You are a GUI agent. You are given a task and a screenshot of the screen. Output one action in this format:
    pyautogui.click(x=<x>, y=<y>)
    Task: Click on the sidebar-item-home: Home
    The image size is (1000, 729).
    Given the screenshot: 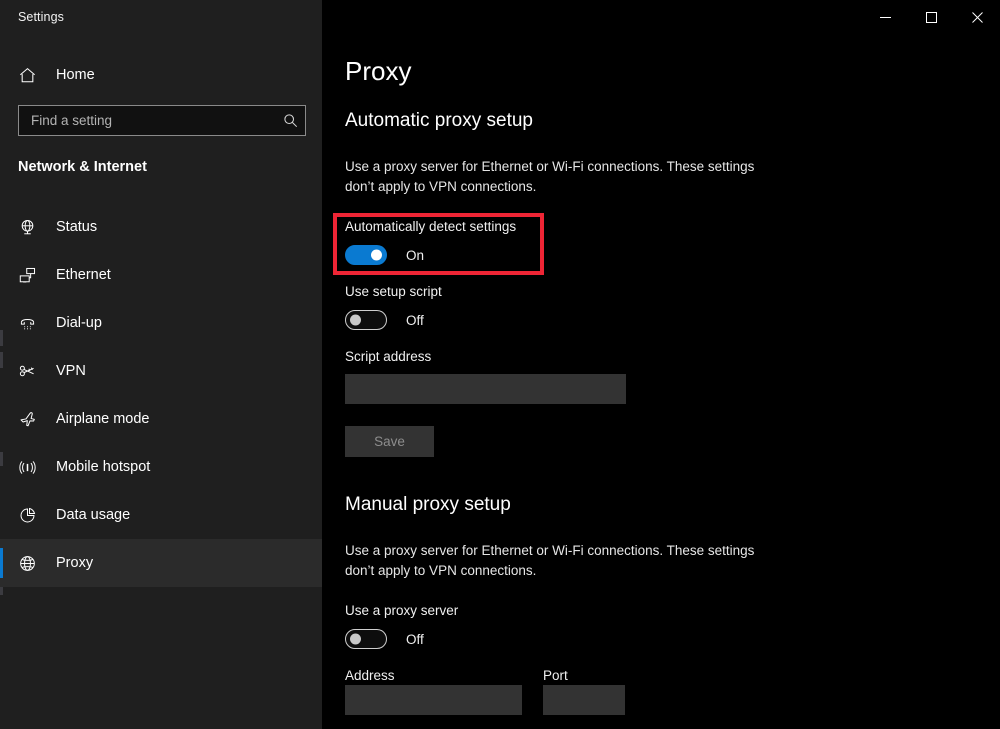 What is the action you would take?
    pyautogui.click(x=161, y=75)
    